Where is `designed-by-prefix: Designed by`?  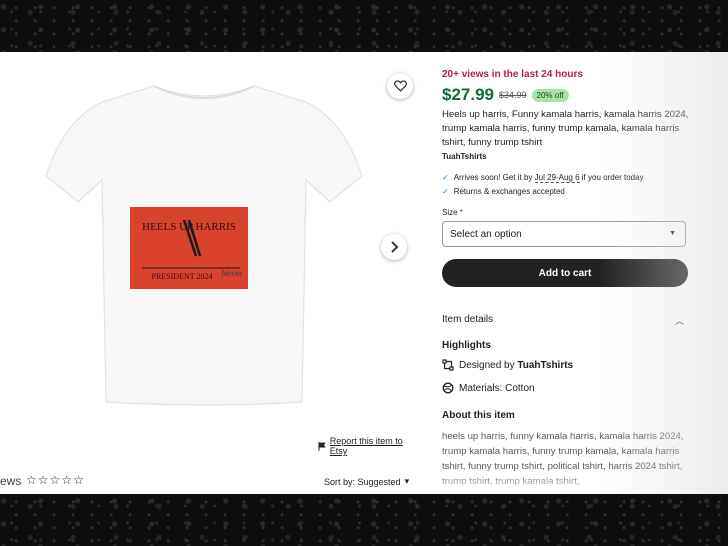
designed-by-prefix: Designed by is located at coordinates (488, 365).